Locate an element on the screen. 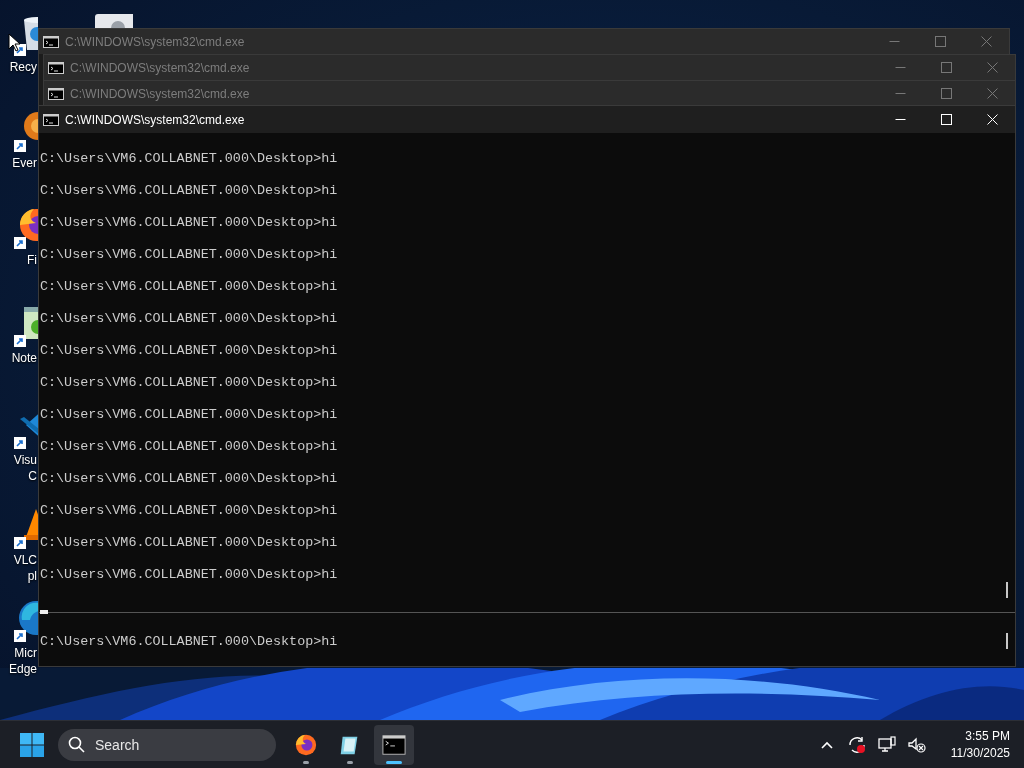 This screenshot has height=768, width=1024. start-button is located at coordinates (32, 744).